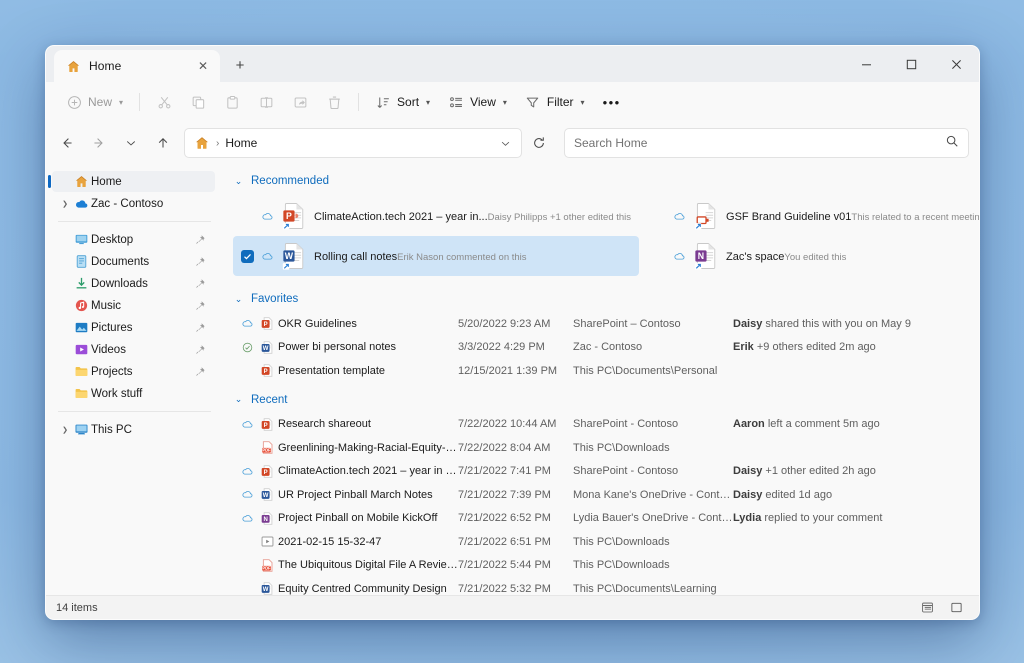  I want to click on details-view-button, so click(927, 607).